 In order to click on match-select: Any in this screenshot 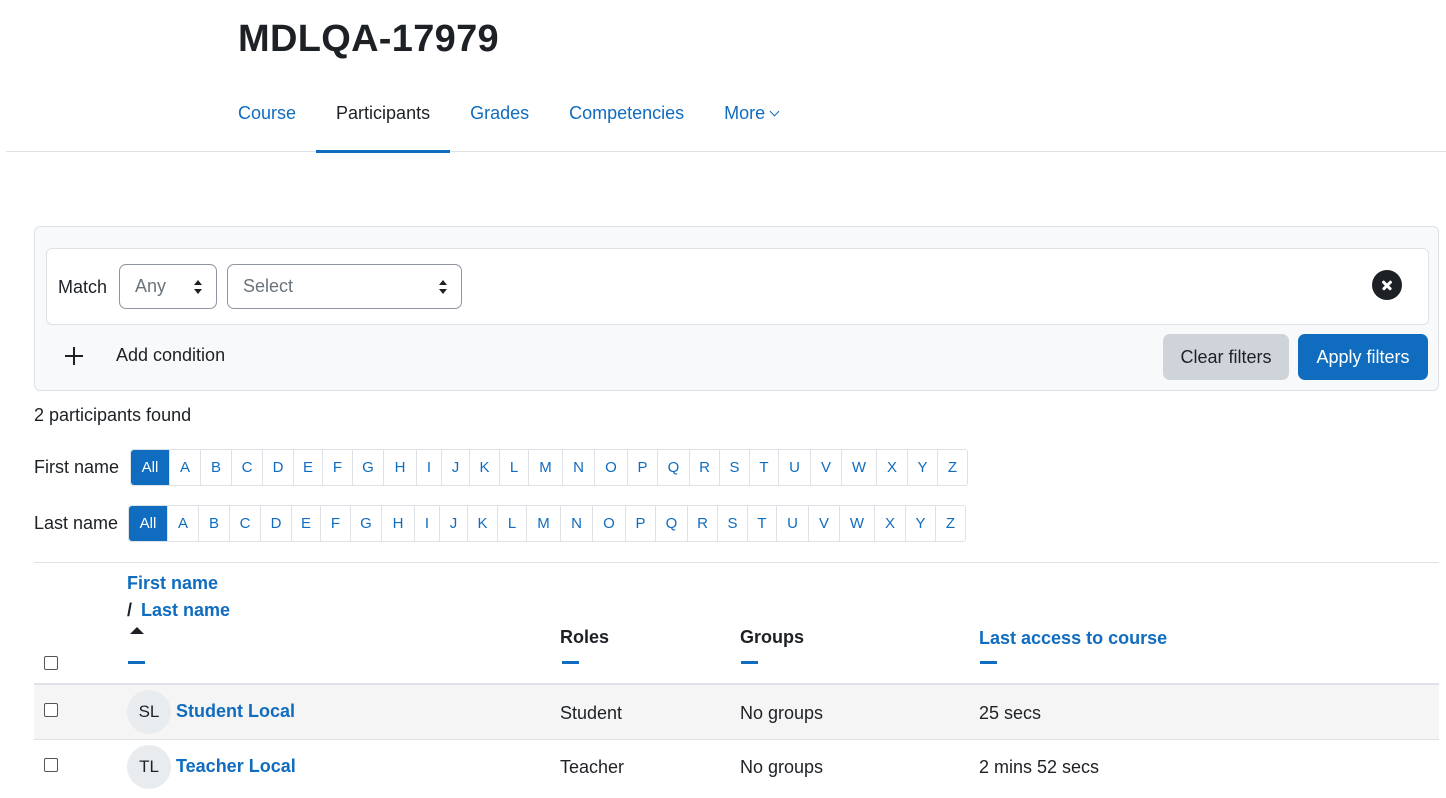, I will do `click(168, 286)`.